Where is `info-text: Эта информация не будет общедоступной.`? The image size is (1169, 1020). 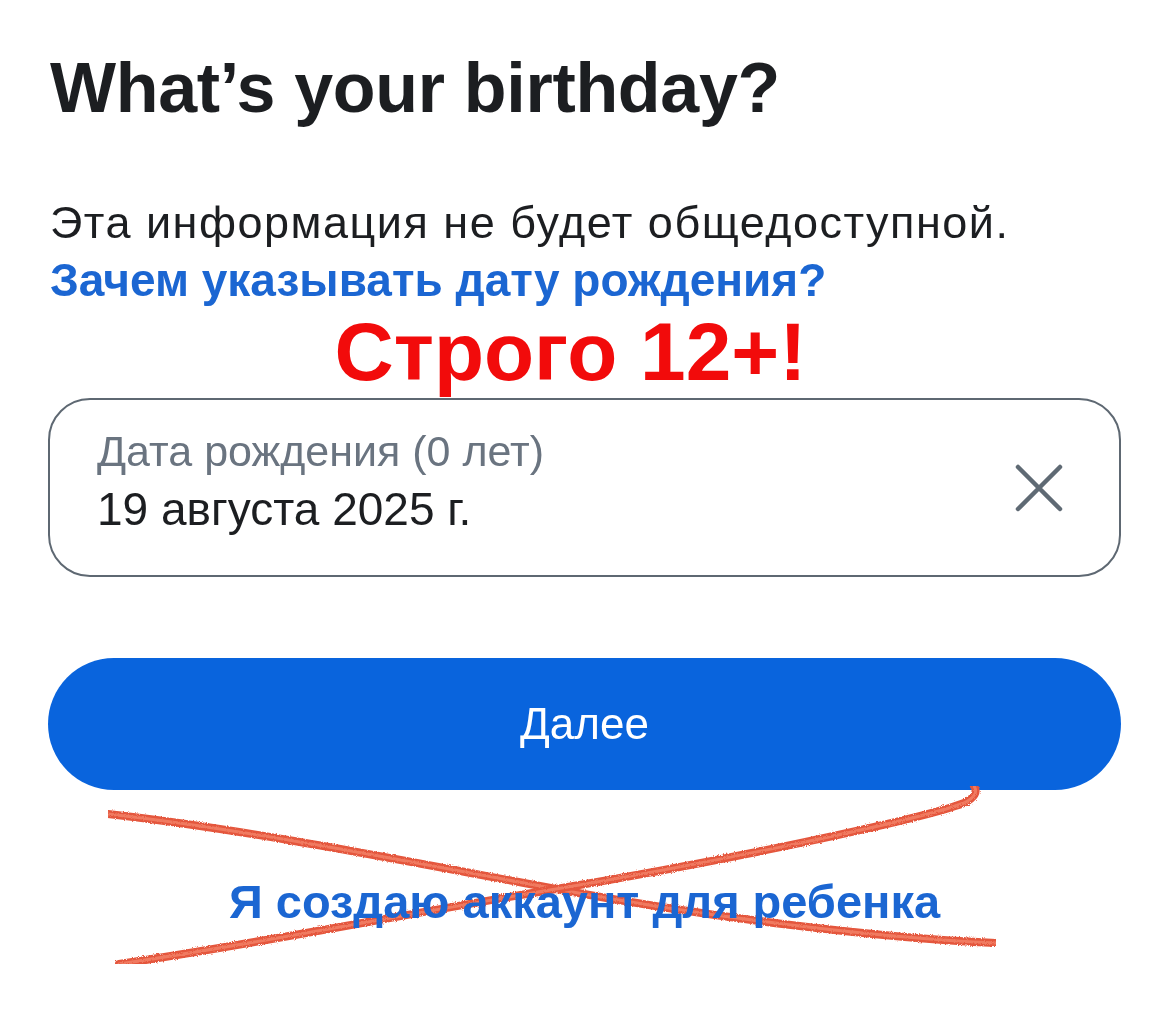 info-text: Эта информация не будет общедоступной. is located at coordinates (530, 223).